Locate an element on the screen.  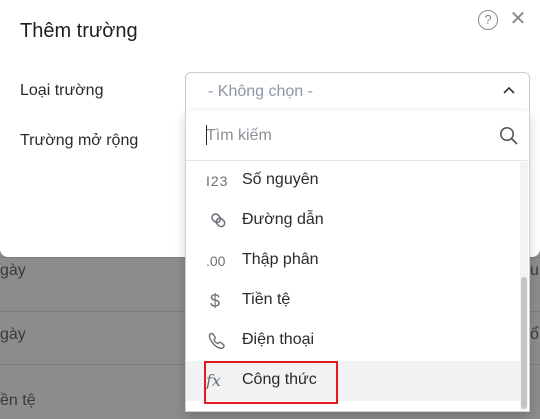
extended-field-label: Trường mở rộng is located at coordinates (79, 140).